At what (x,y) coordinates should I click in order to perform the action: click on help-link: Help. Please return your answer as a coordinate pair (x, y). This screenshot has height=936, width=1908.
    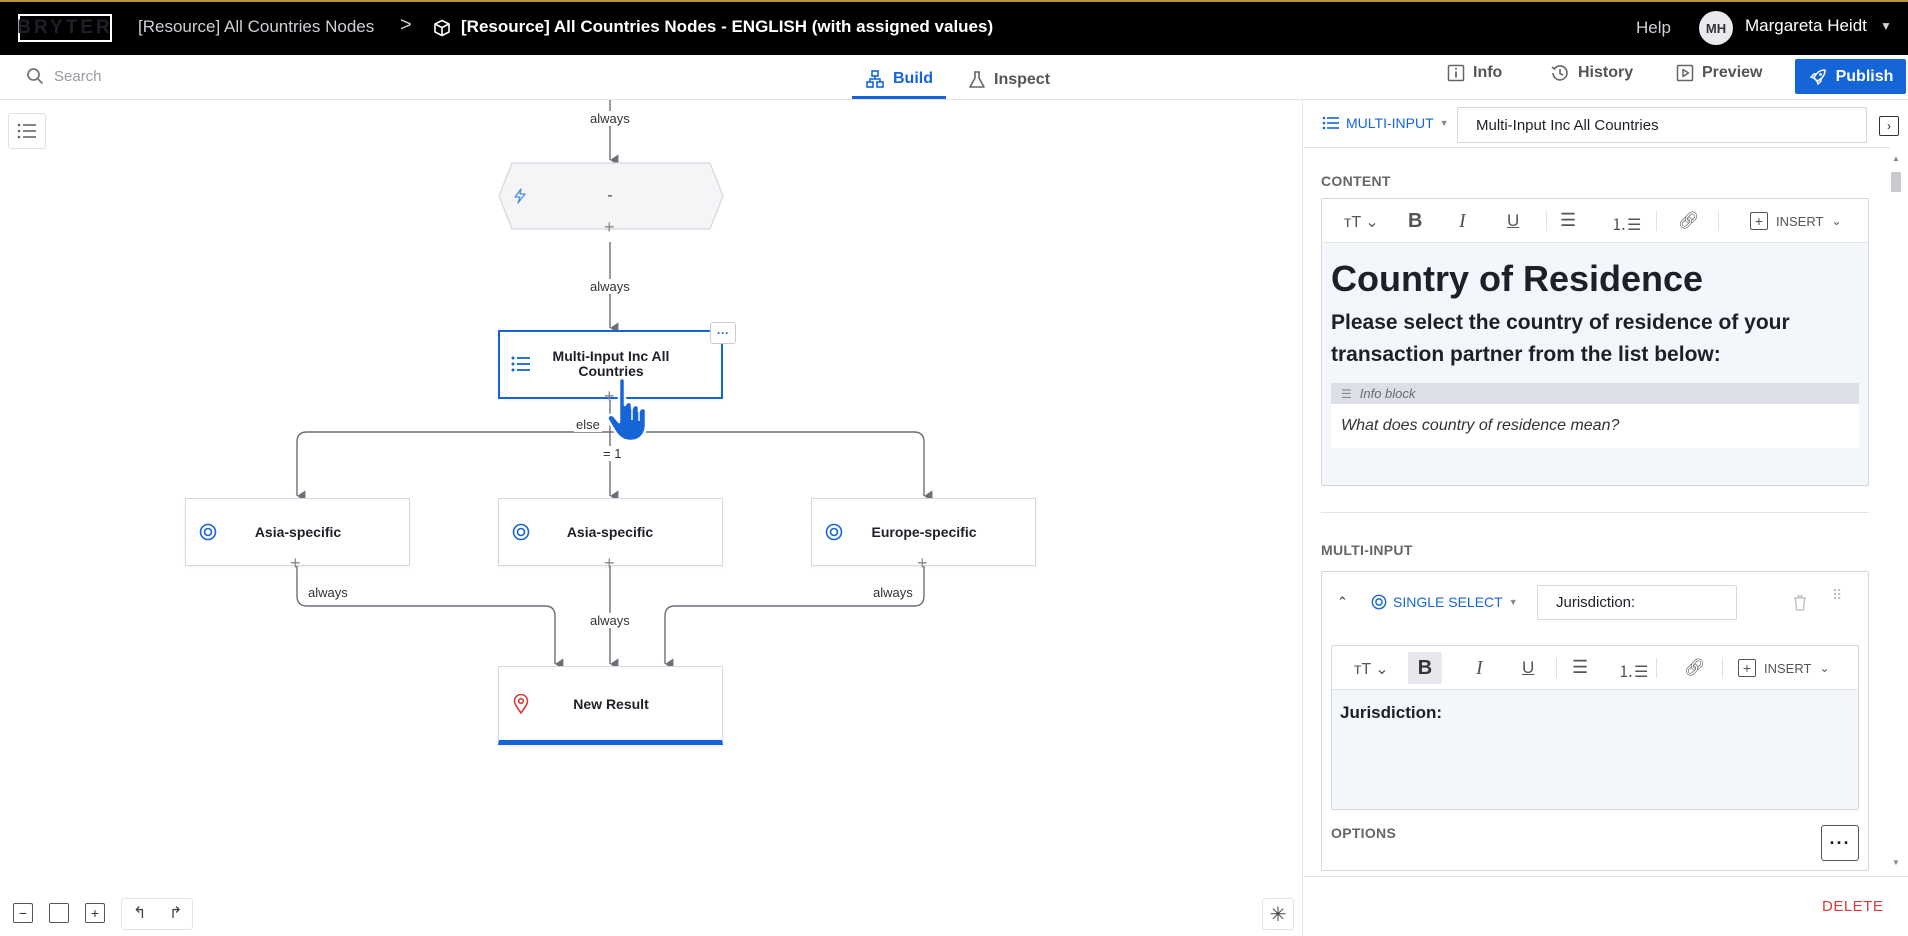
    Looking at the image, I should click on (1653, 28).